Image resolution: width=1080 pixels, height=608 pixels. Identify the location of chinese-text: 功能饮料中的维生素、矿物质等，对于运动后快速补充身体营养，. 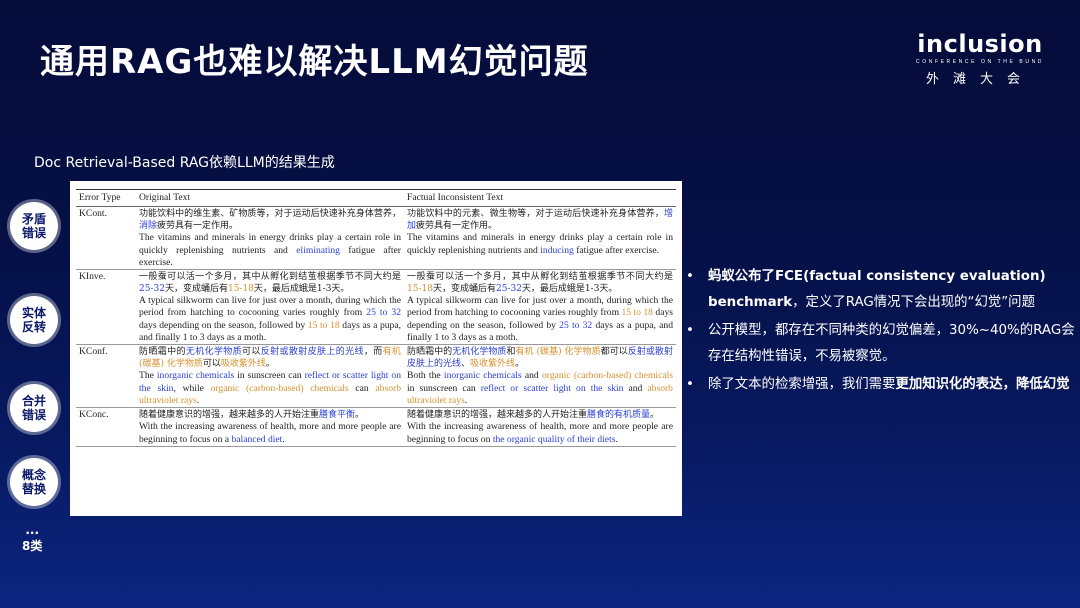
(270, 214).